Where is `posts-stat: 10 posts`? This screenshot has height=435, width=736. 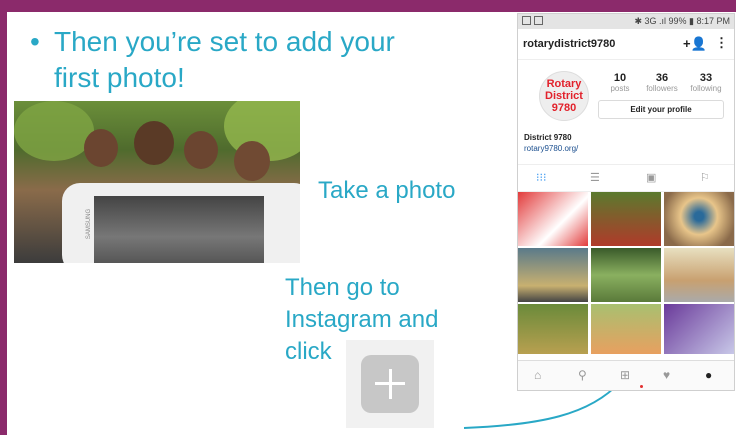 posts-stat: 10 posts is located at coordinates (620, 82).